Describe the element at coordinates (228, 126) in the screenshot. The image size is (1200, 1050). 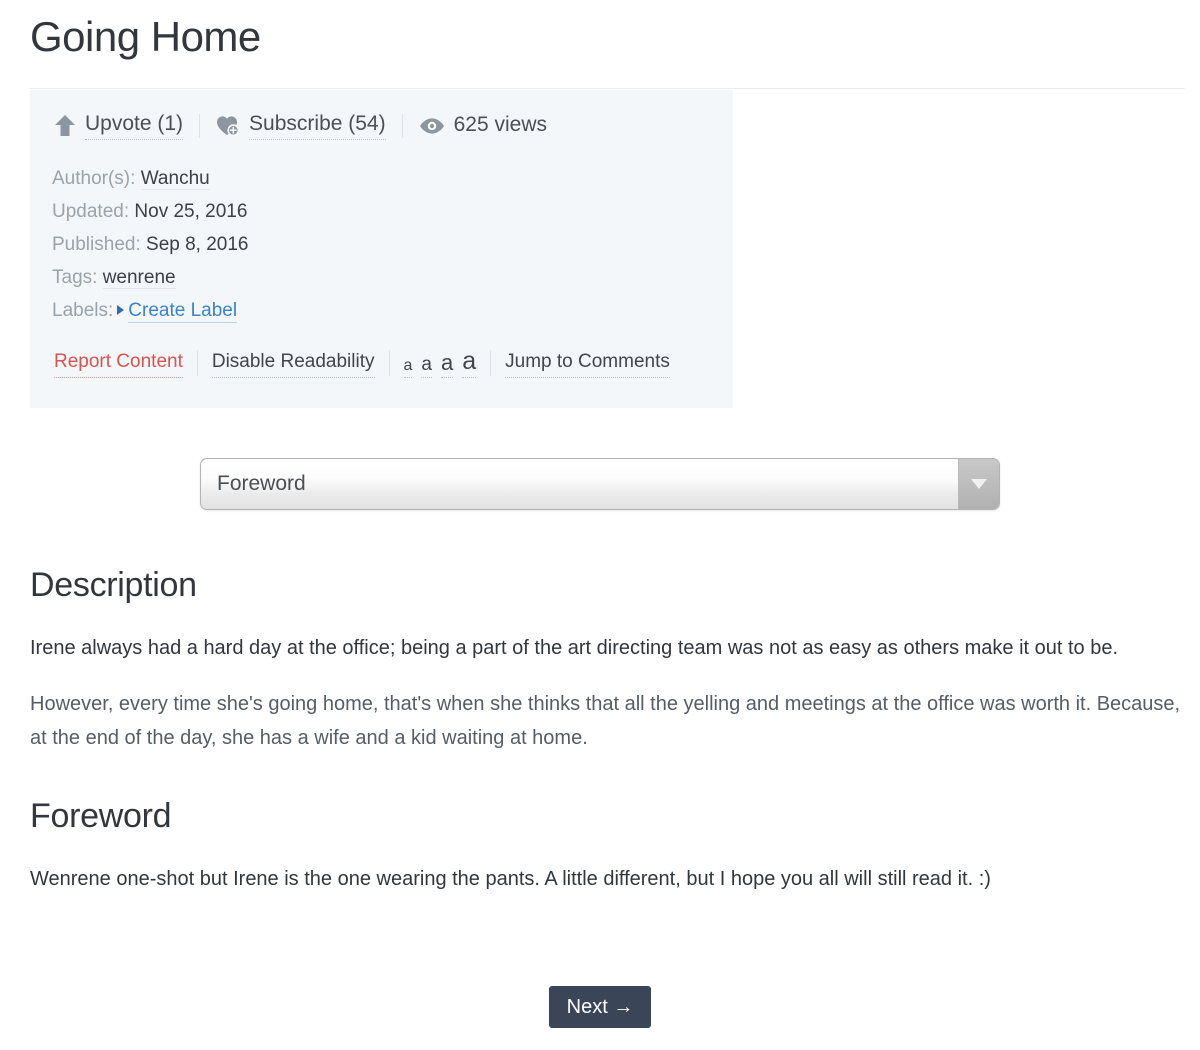
I see `heart-plus-icon` at that location.